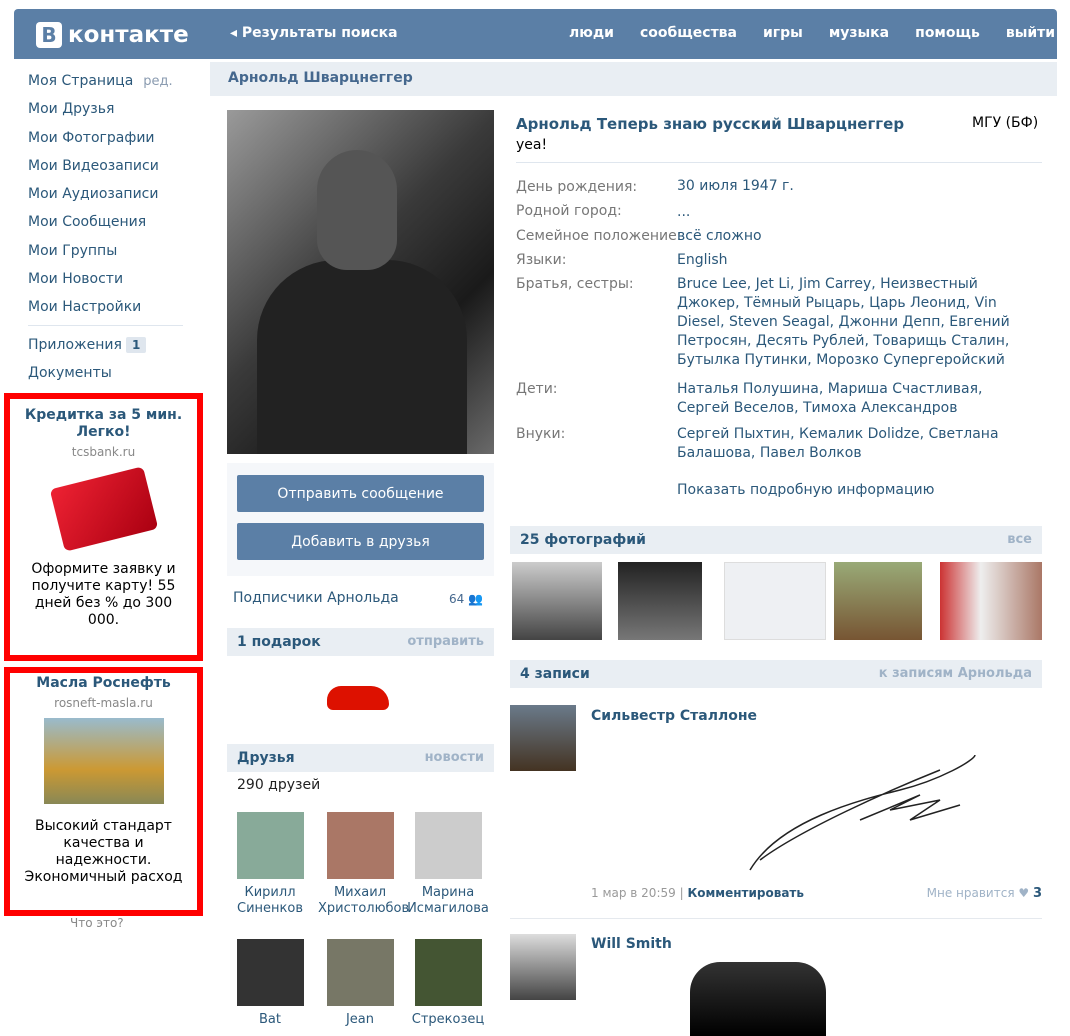 The image size is (1070, 1036). Describe the element at coordinates (541, 260) in the screenshot. I see `field-label: Языки:` at that location.